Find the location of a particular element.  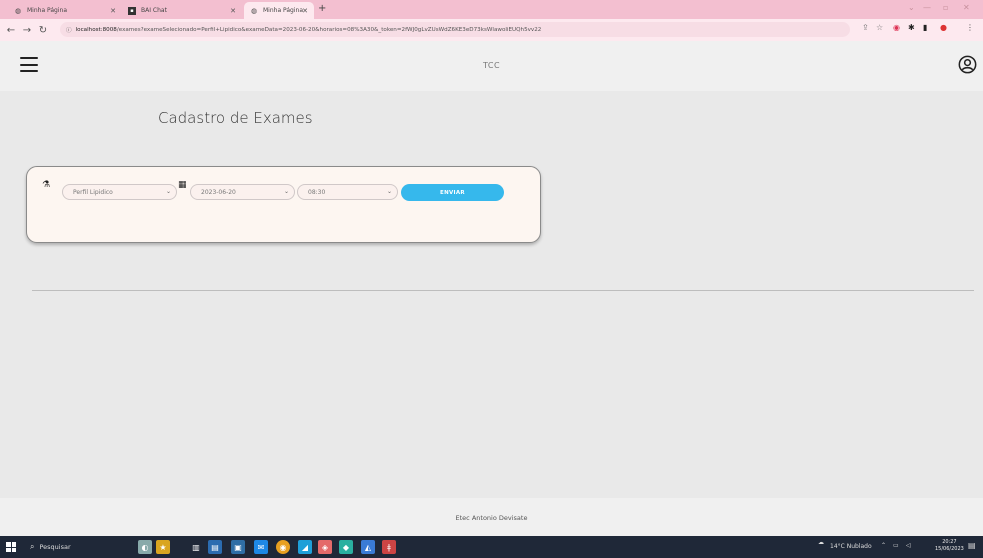

url-host: localhost:8008 is located at coordinates (96, 29).